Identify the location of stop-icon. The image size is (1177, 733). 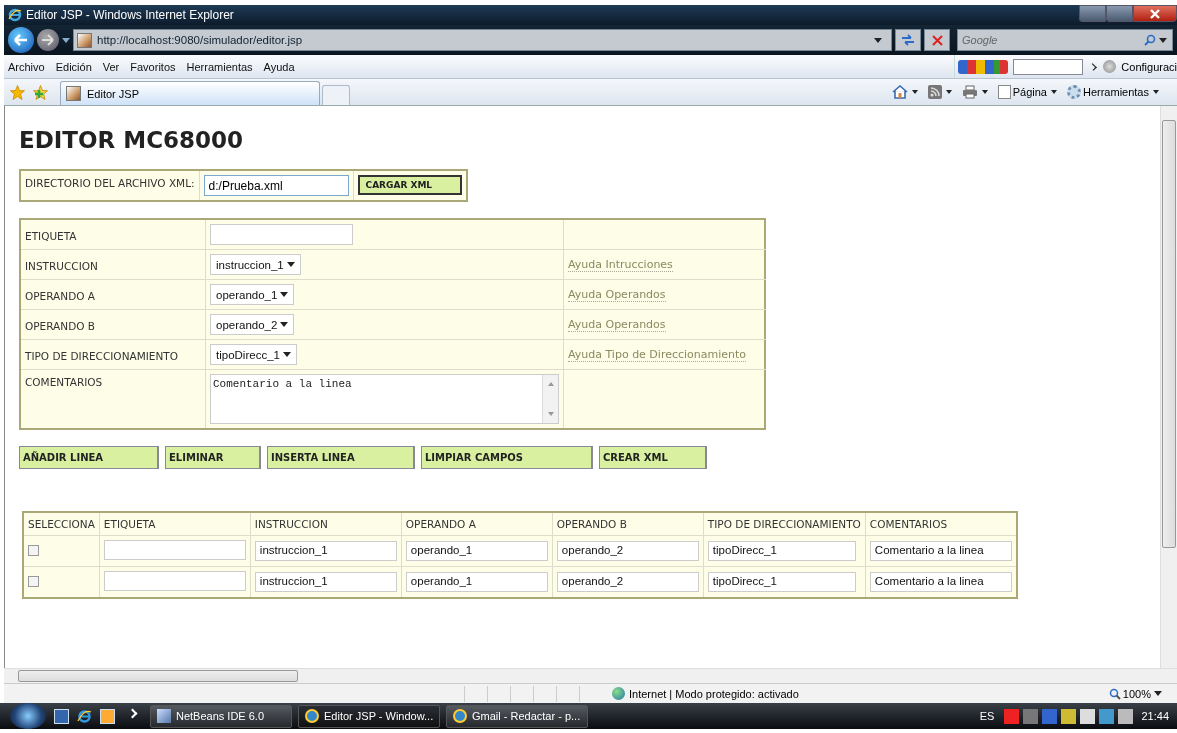
(937, 40).